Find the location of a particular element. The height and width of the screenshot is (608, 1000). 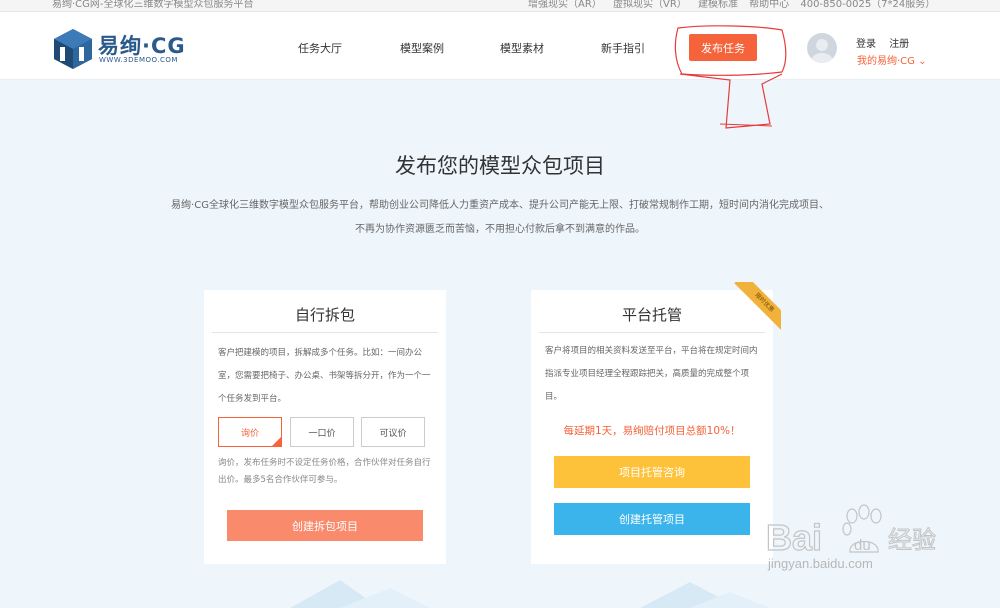

auth-links: 登录 注册 is located at coordinates (887, 42).